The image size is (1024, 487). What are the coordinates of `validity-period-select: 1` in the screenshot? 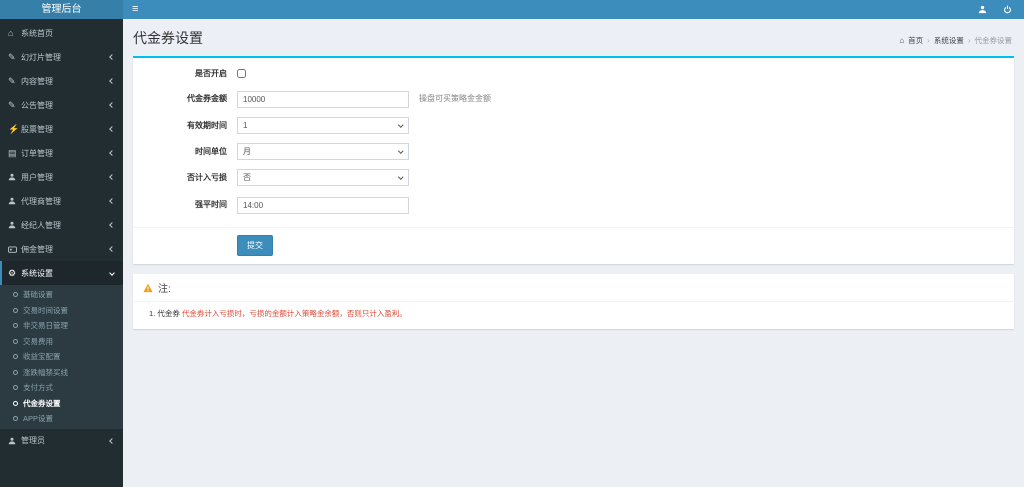 It's located at (323, 125).